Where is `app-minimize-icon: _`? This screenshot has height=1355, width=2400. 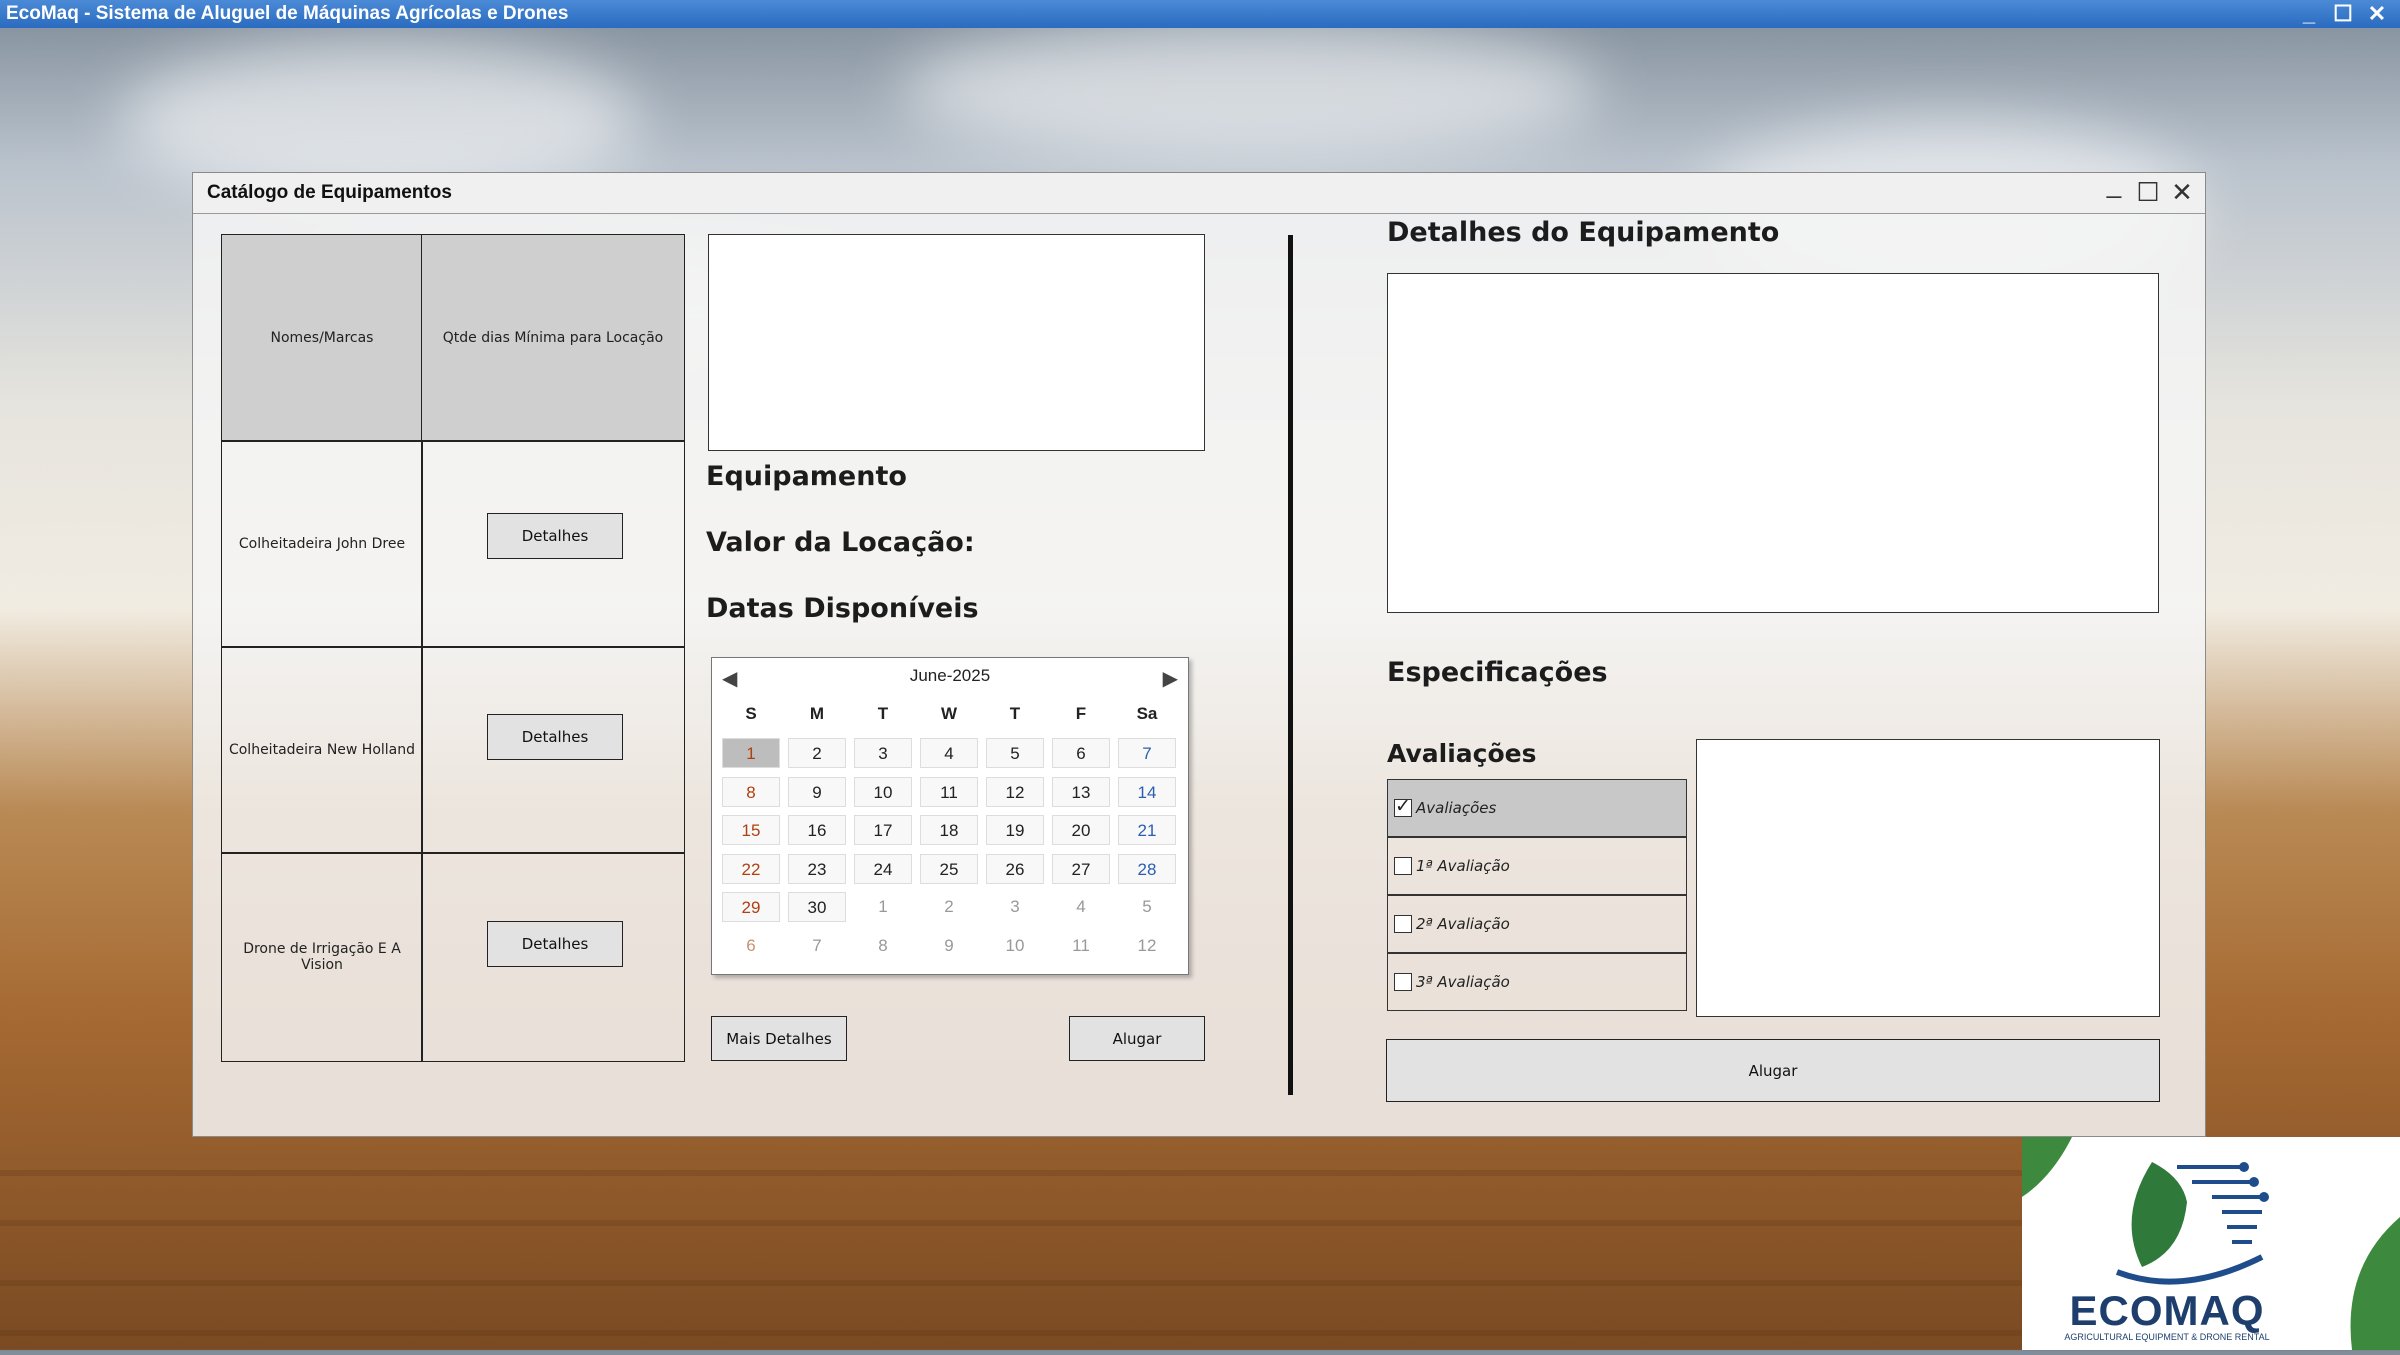 app-minimize-icon: _ is located at coordinates (2309, 14).